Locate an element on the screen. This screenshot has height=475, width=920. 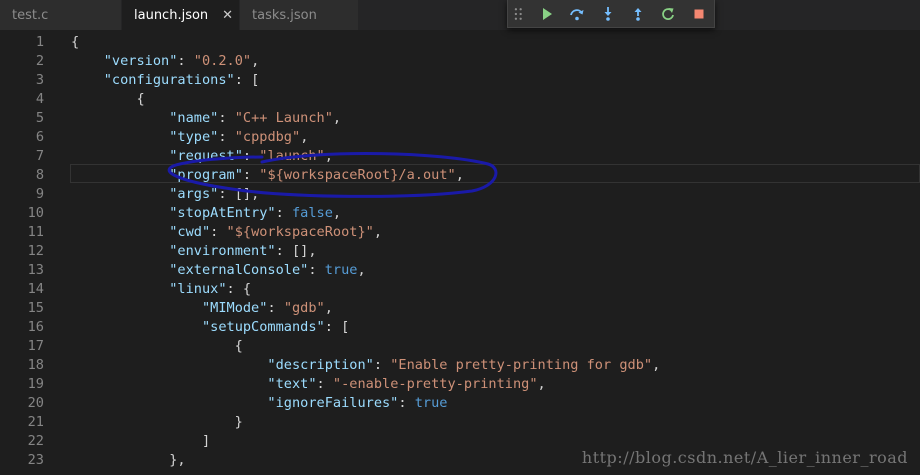
code-token: "Enable pretty-printing for gdb" is located at coordinates (521, 365).